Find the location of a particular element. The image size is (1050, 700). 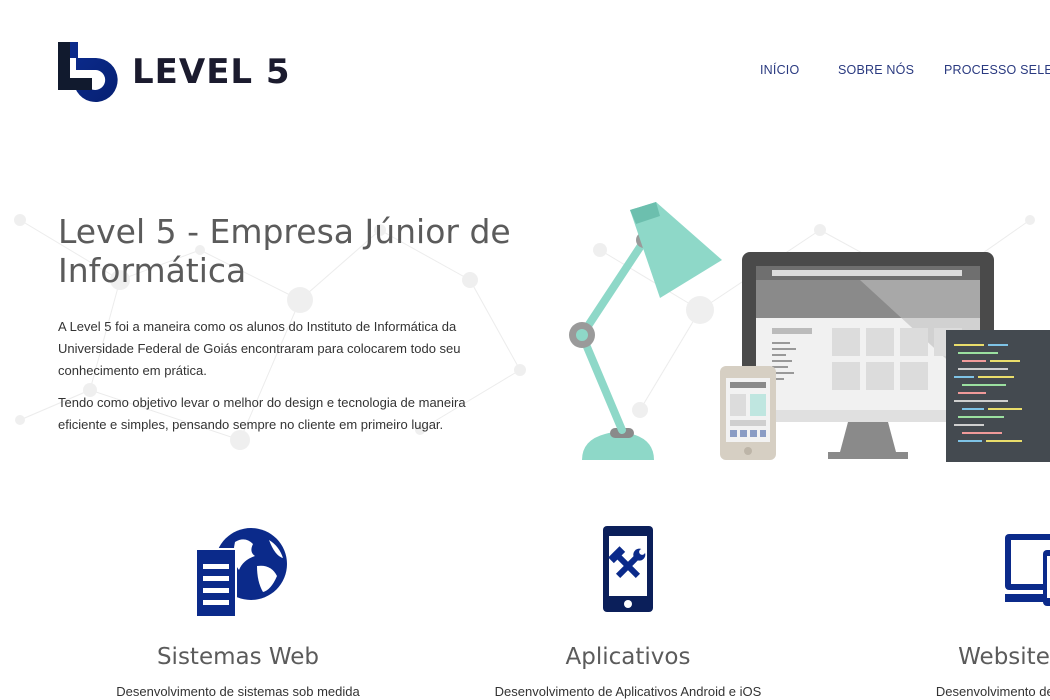

service-description: Desenvolvimento de sistemas sob medida is located at coordinates (238, 691).